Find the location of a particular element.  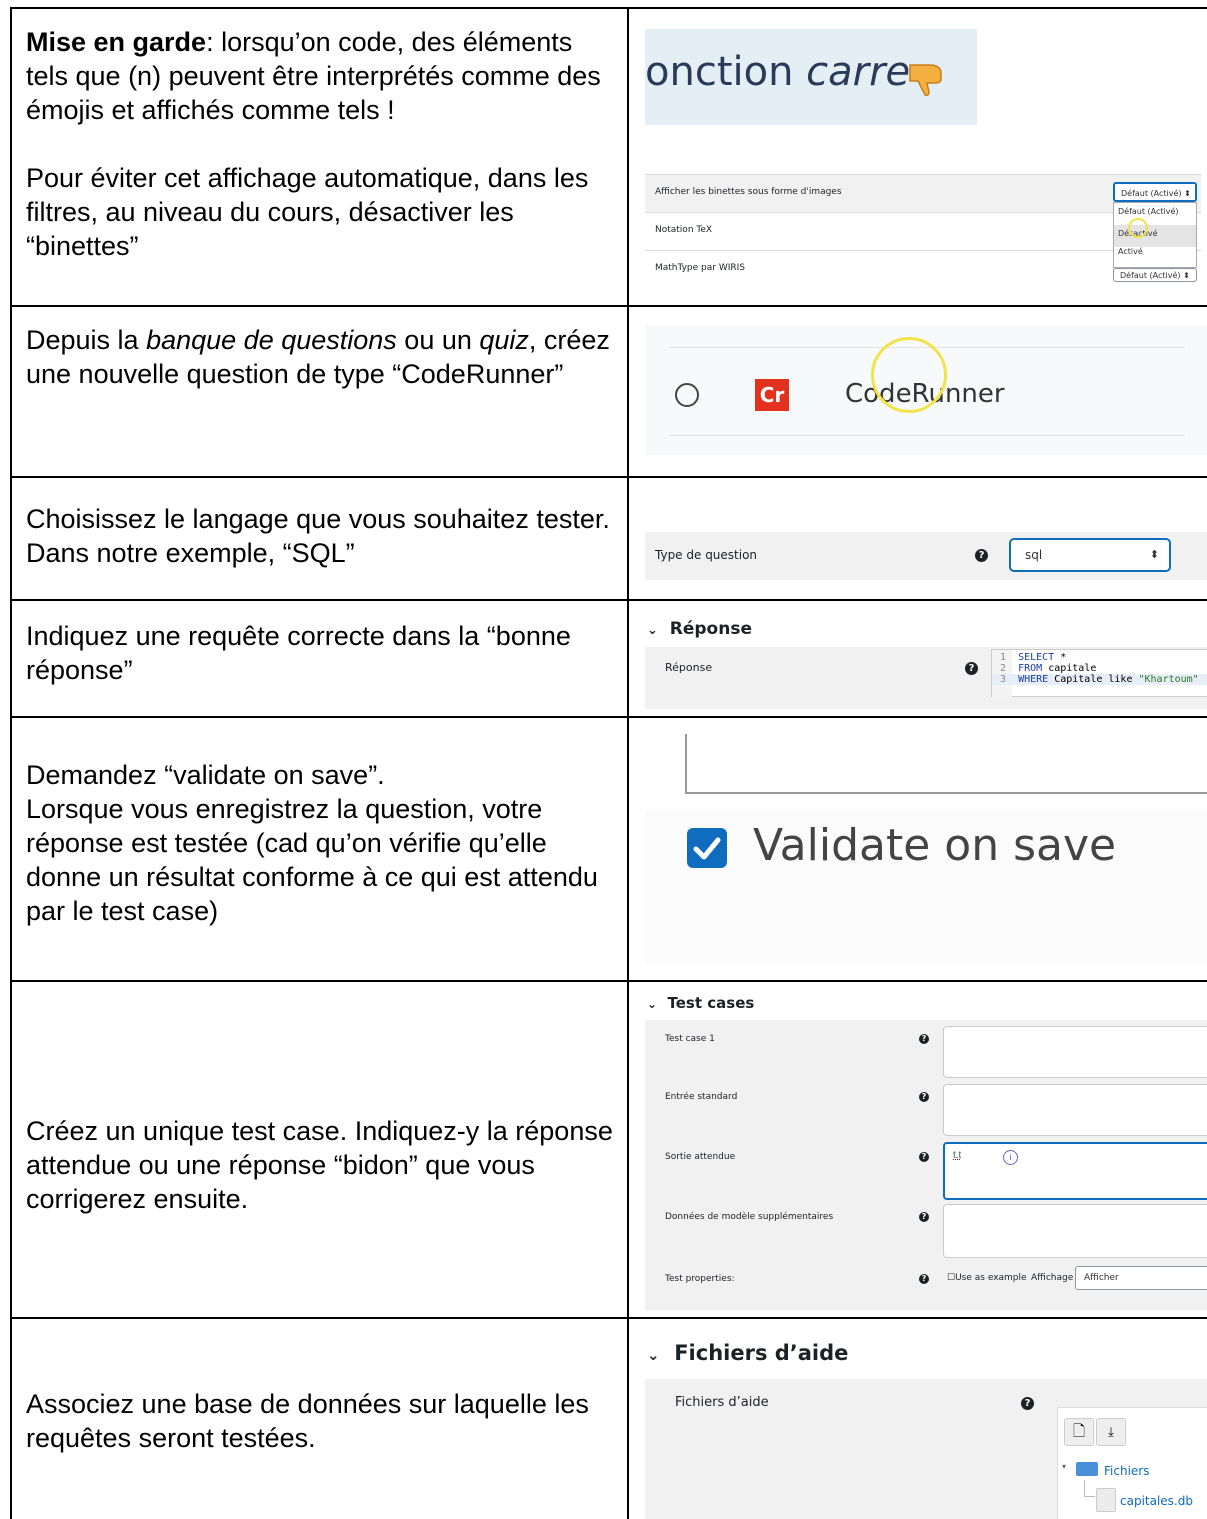

mathtype-select: Défaut (Activé) ⬍ is located at coordinates (1155, 275).